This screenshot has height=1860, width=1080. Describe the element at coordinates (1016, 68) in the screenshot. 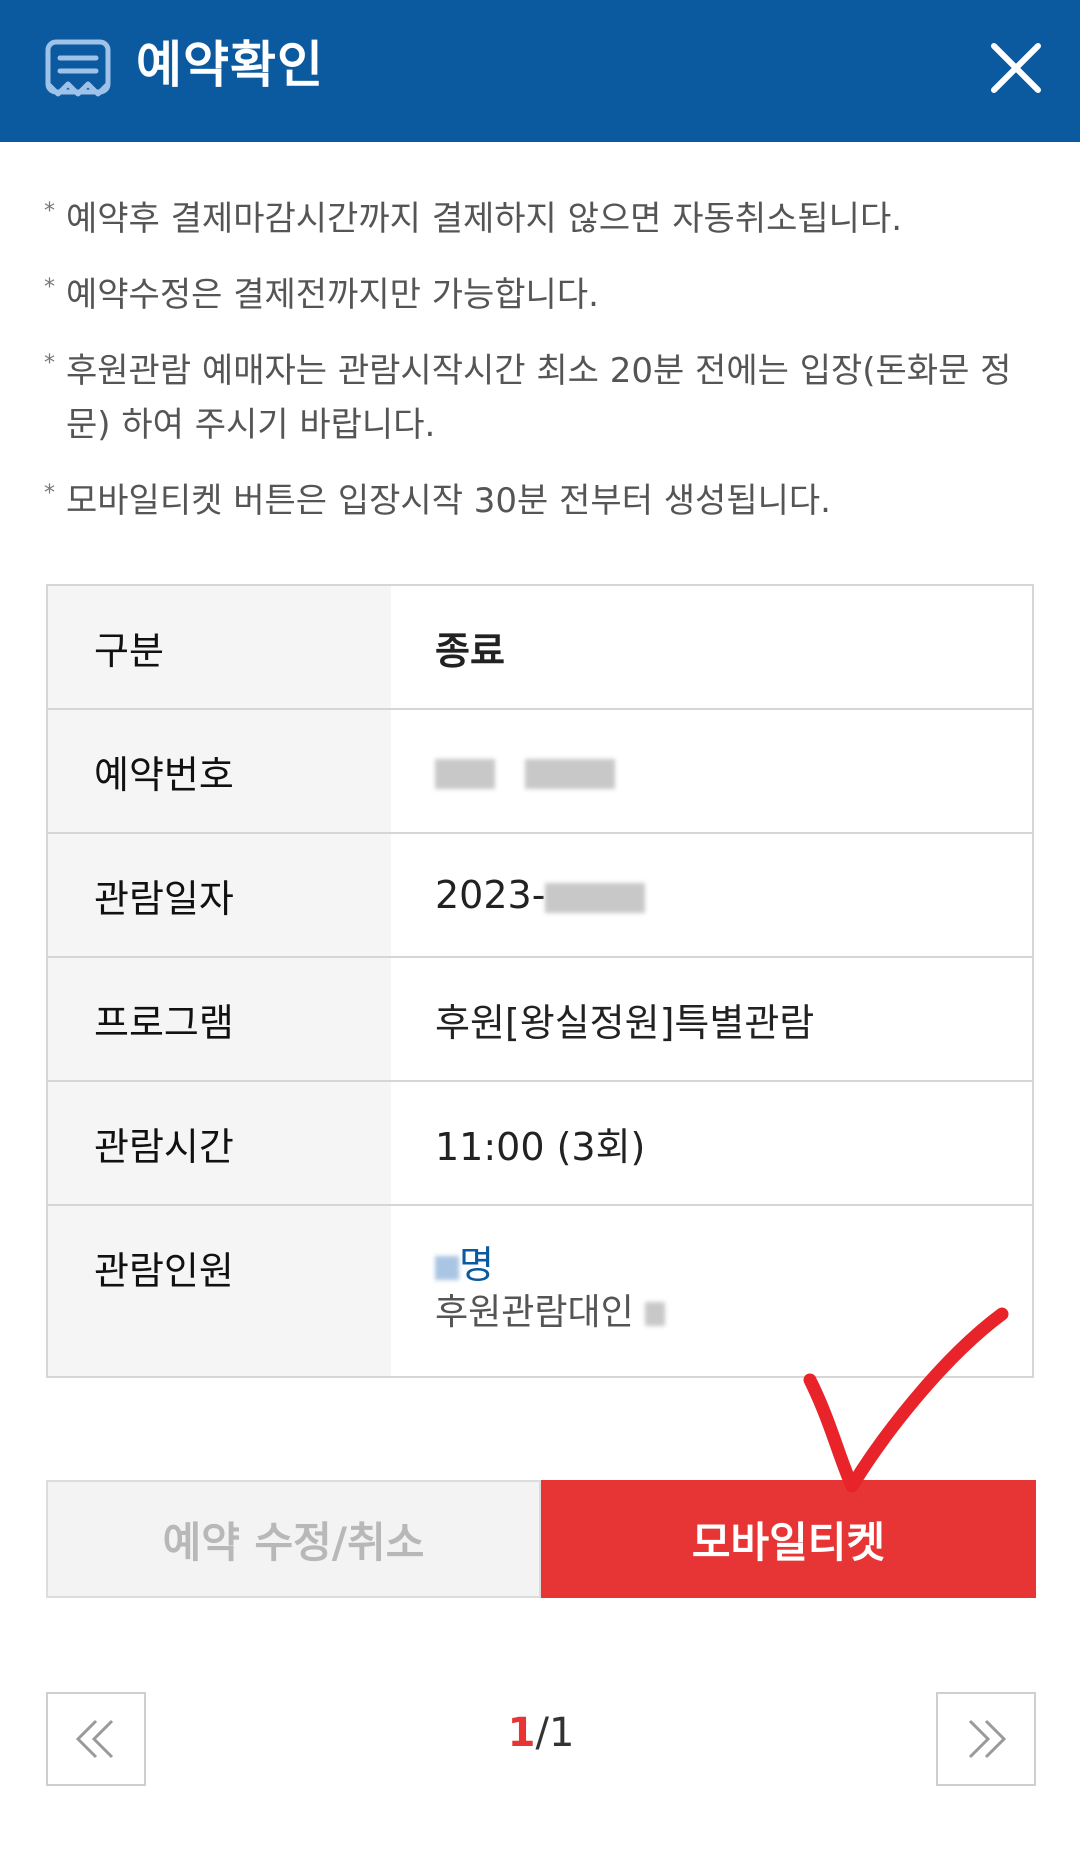

I see `close-icon` at that location.